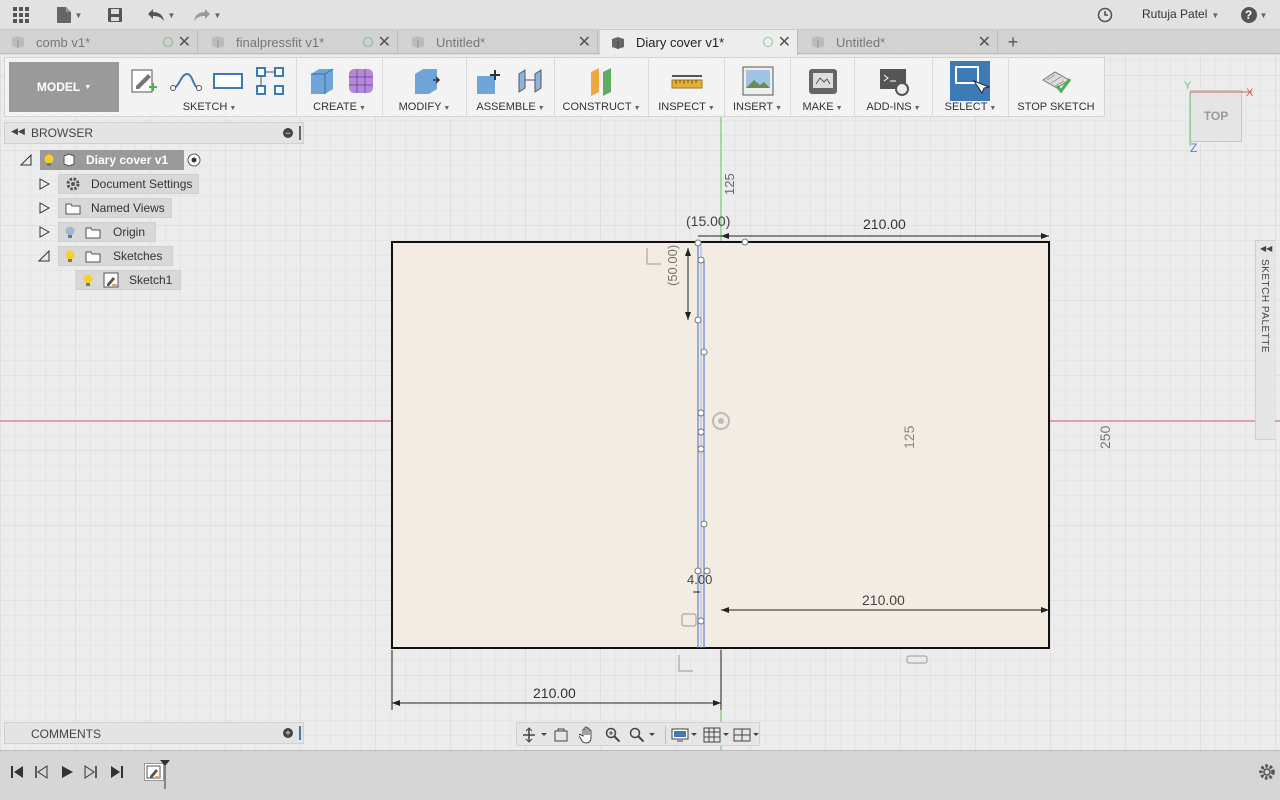  Describe the element at coordinates (121, 160) in the screenshot. I see `browser-item-root: Diary cover v1` at that location.